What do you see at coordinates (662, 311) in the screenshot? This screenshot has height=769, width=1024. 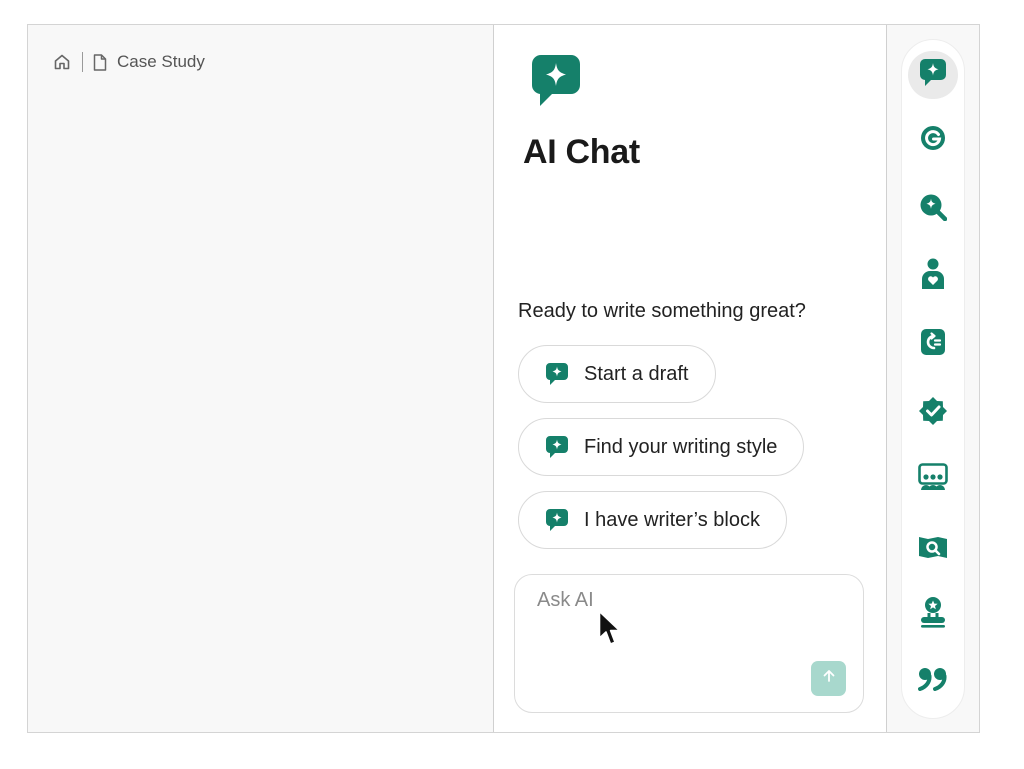 I see `prompt-text: Ready to write something great?` at bounding box center [662, 311].